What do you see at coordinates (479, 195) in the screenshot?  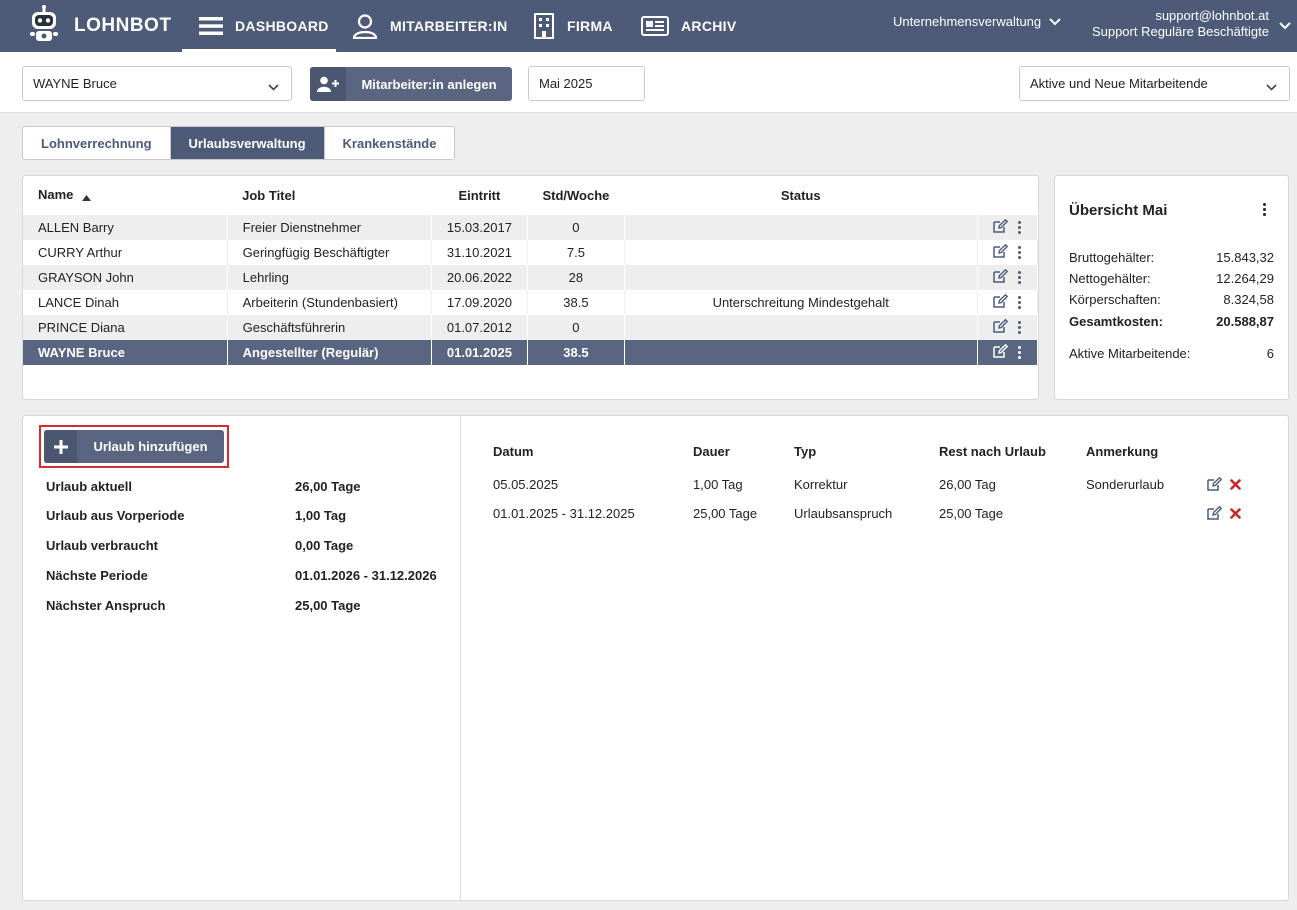 I see `column-header-eintritt: Eintritt` at bounding box center [479, 195].